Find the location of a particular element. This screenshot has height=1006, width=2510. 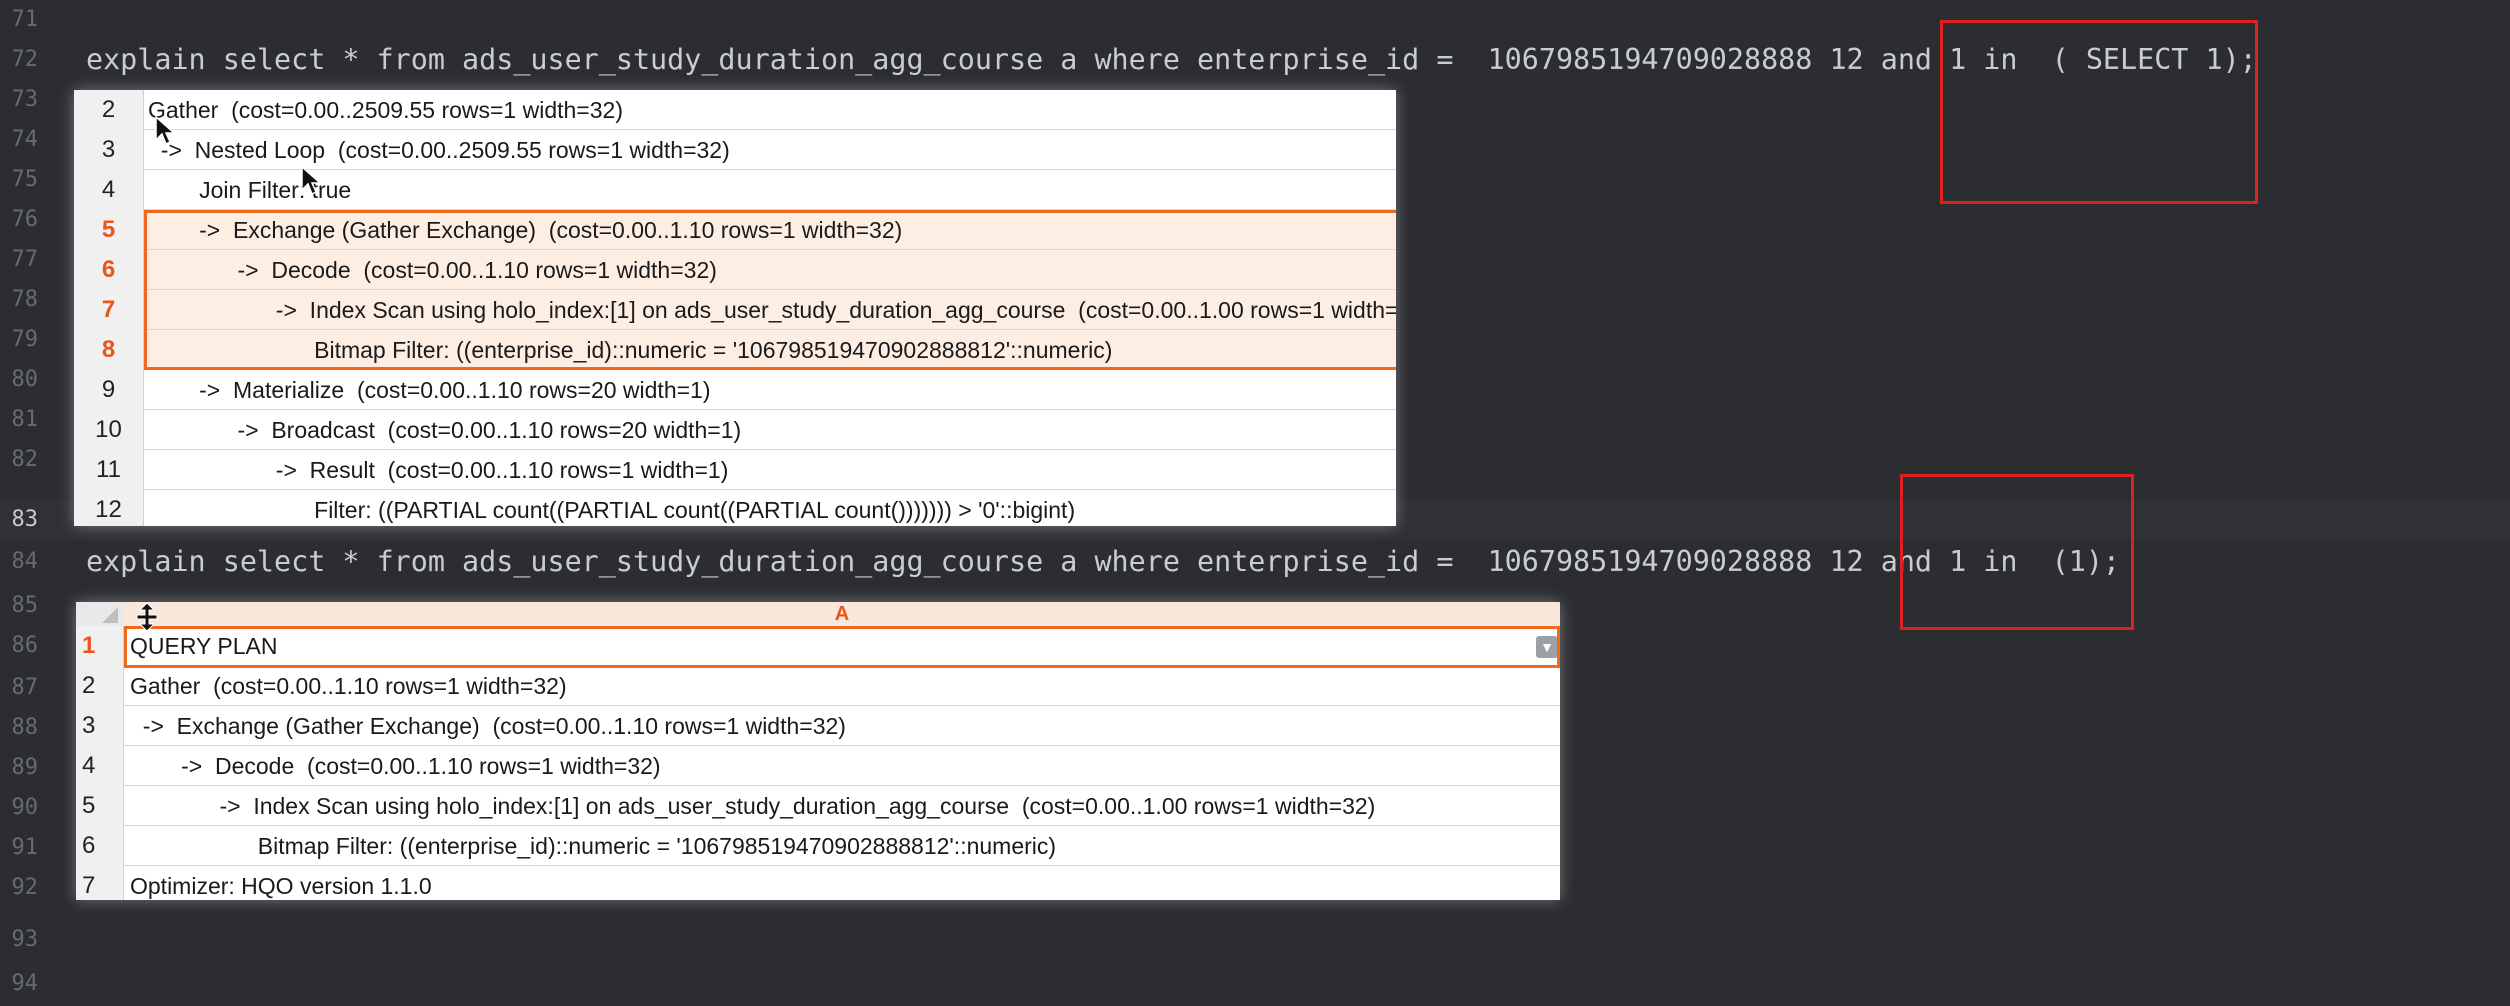

plan-cell: Gather (cost=0.00..1.10 rows=1 width=32) is located at coordinates (845, 686).